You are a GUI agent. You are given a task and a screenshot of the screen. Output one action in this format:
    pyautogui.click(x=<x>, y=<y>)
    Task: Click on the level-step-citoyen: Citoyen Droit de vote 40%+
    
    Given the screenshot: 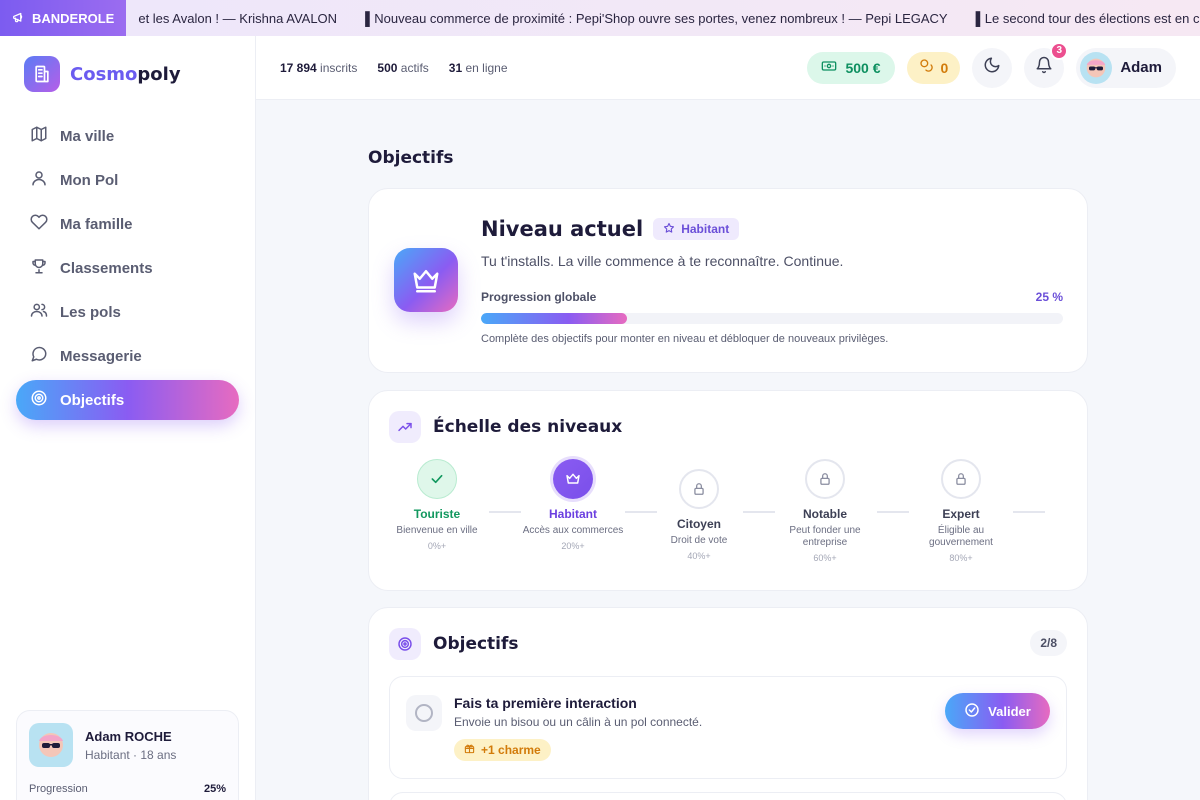 What is the action you would take?
    pyautogui.click(x=699, y=515)
    